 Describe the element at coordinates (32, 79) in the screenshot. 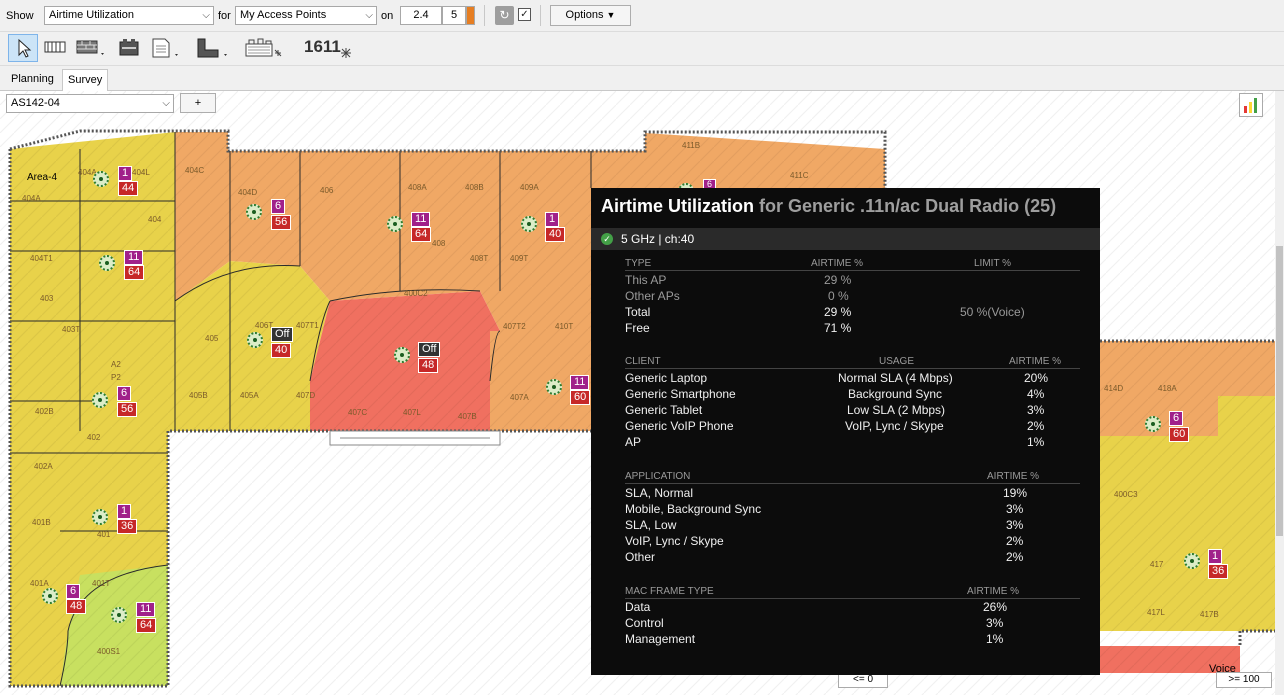

I see `tab-planning: Planning` at that location.